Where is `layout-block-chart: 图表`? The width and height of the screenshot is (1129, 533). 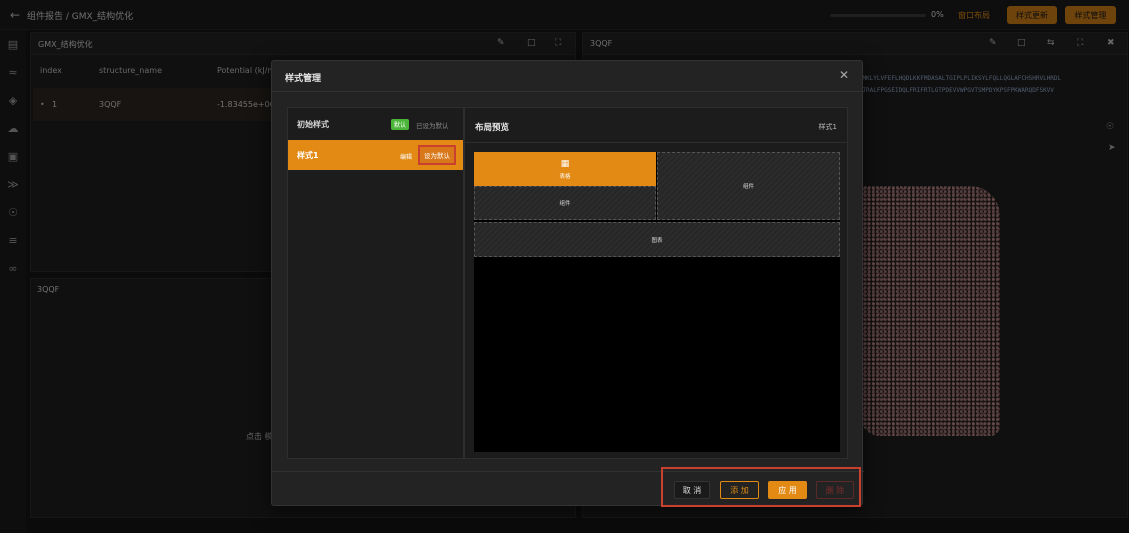 layout-block-chart: 图表 is located at coordinates (657, 239).